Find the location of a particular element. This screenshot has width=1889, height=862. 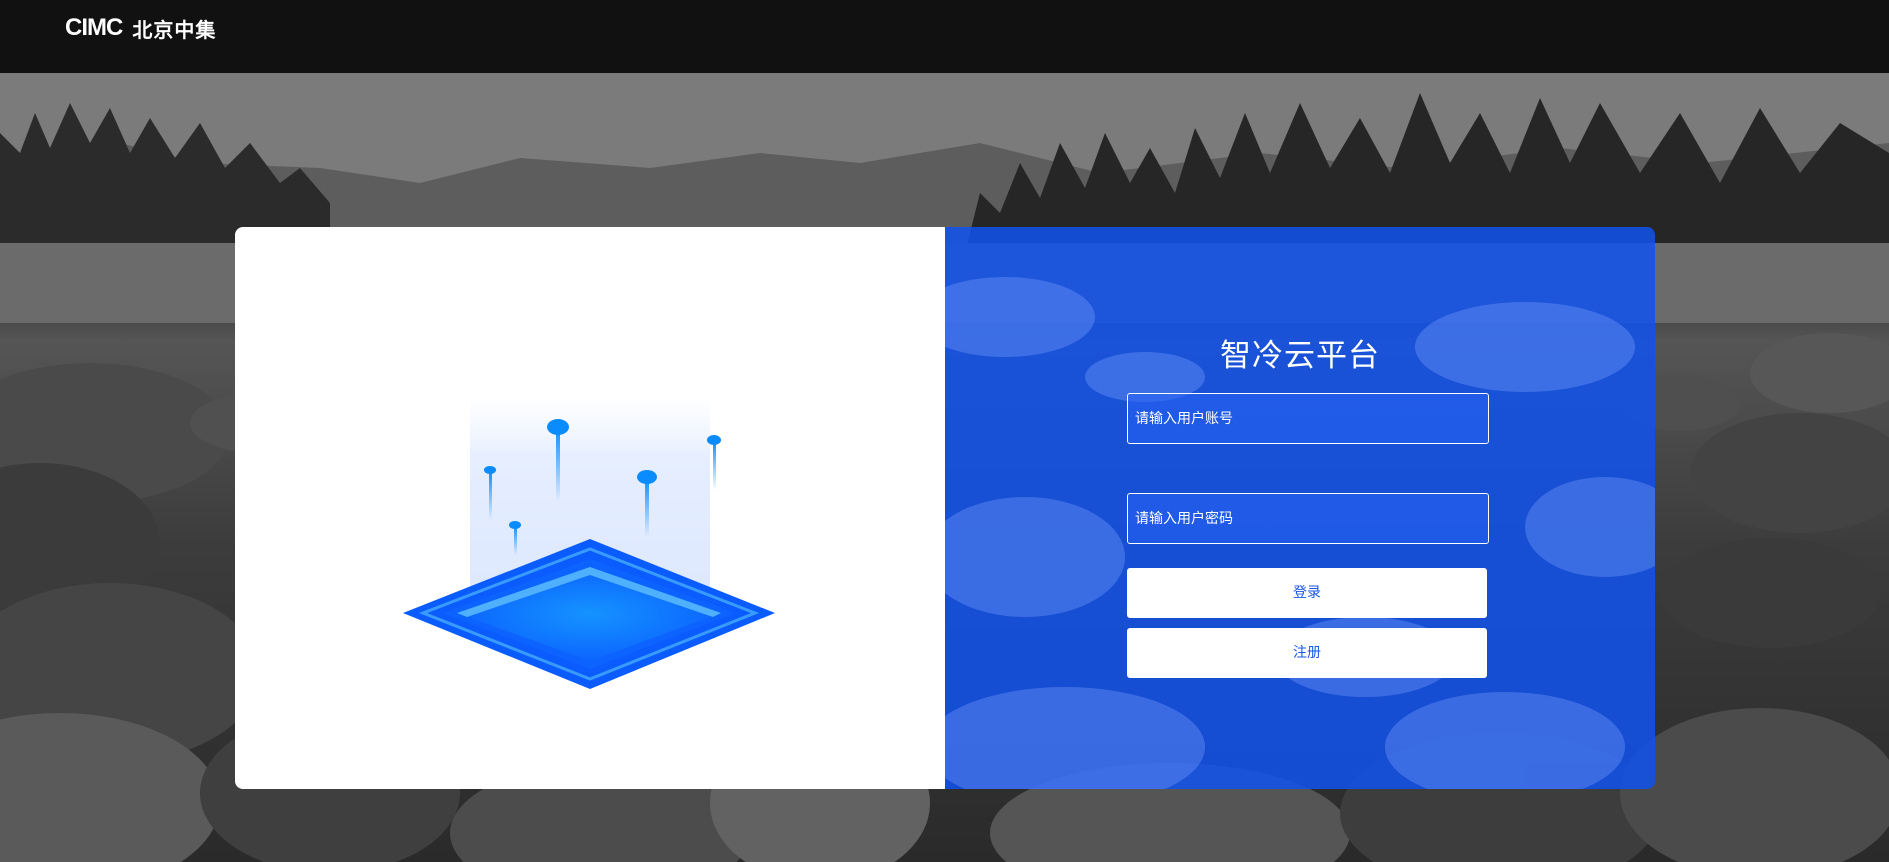

top-bar: CIMC 北京中集 is located at coordinates (944, 36).